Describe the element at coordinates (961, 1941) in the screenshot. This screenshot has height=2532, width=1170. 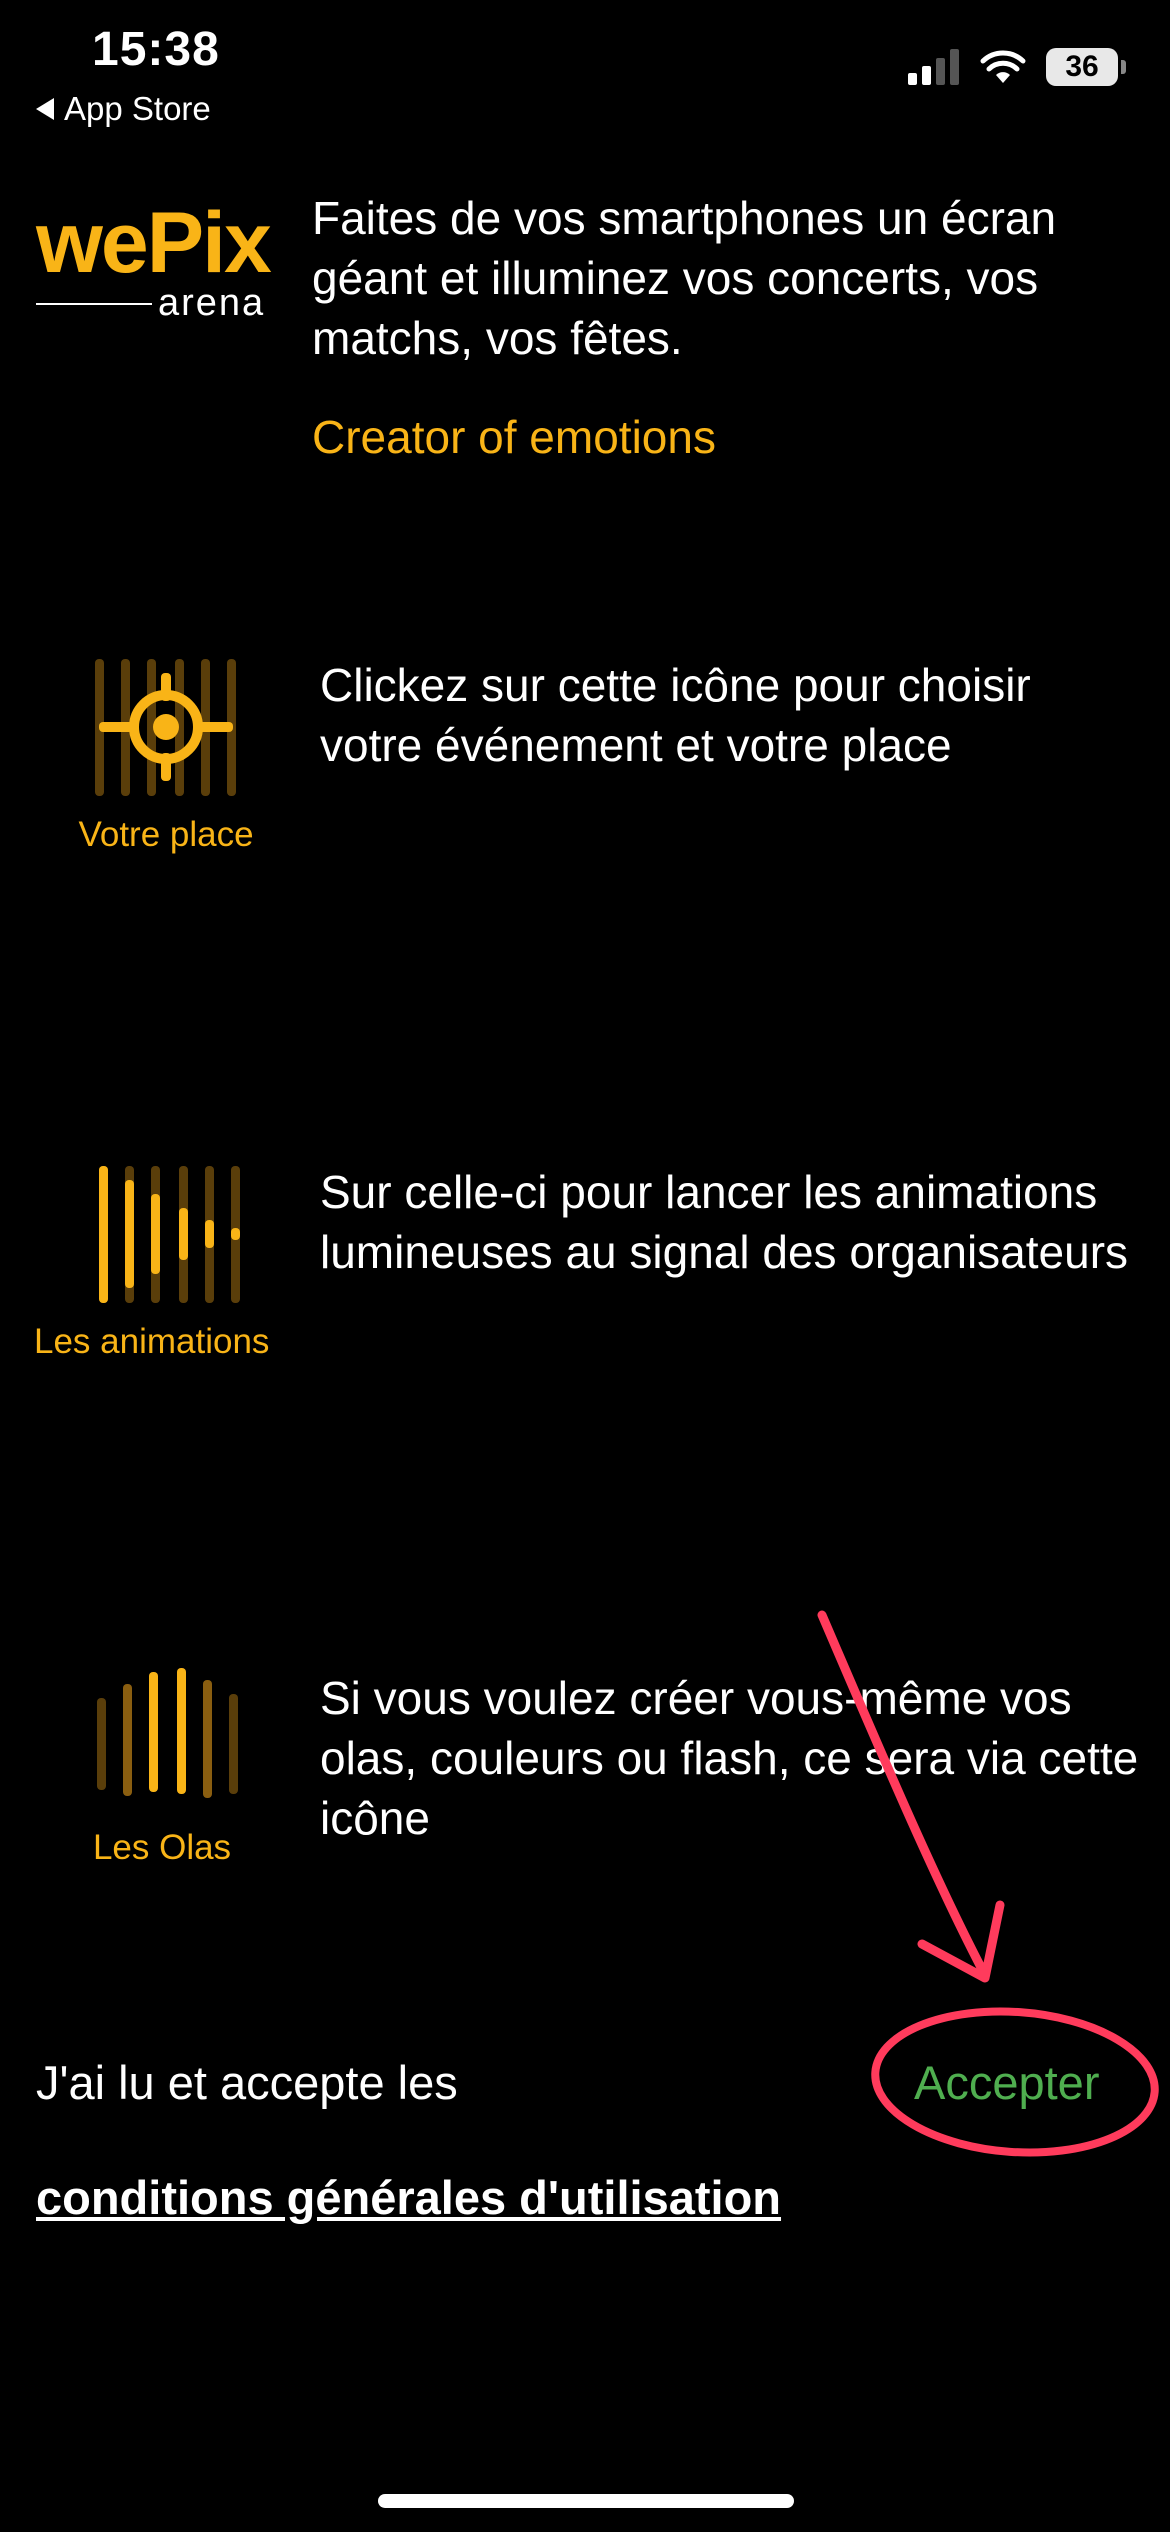
I see `annotation-arrowhead-icon` at that location.